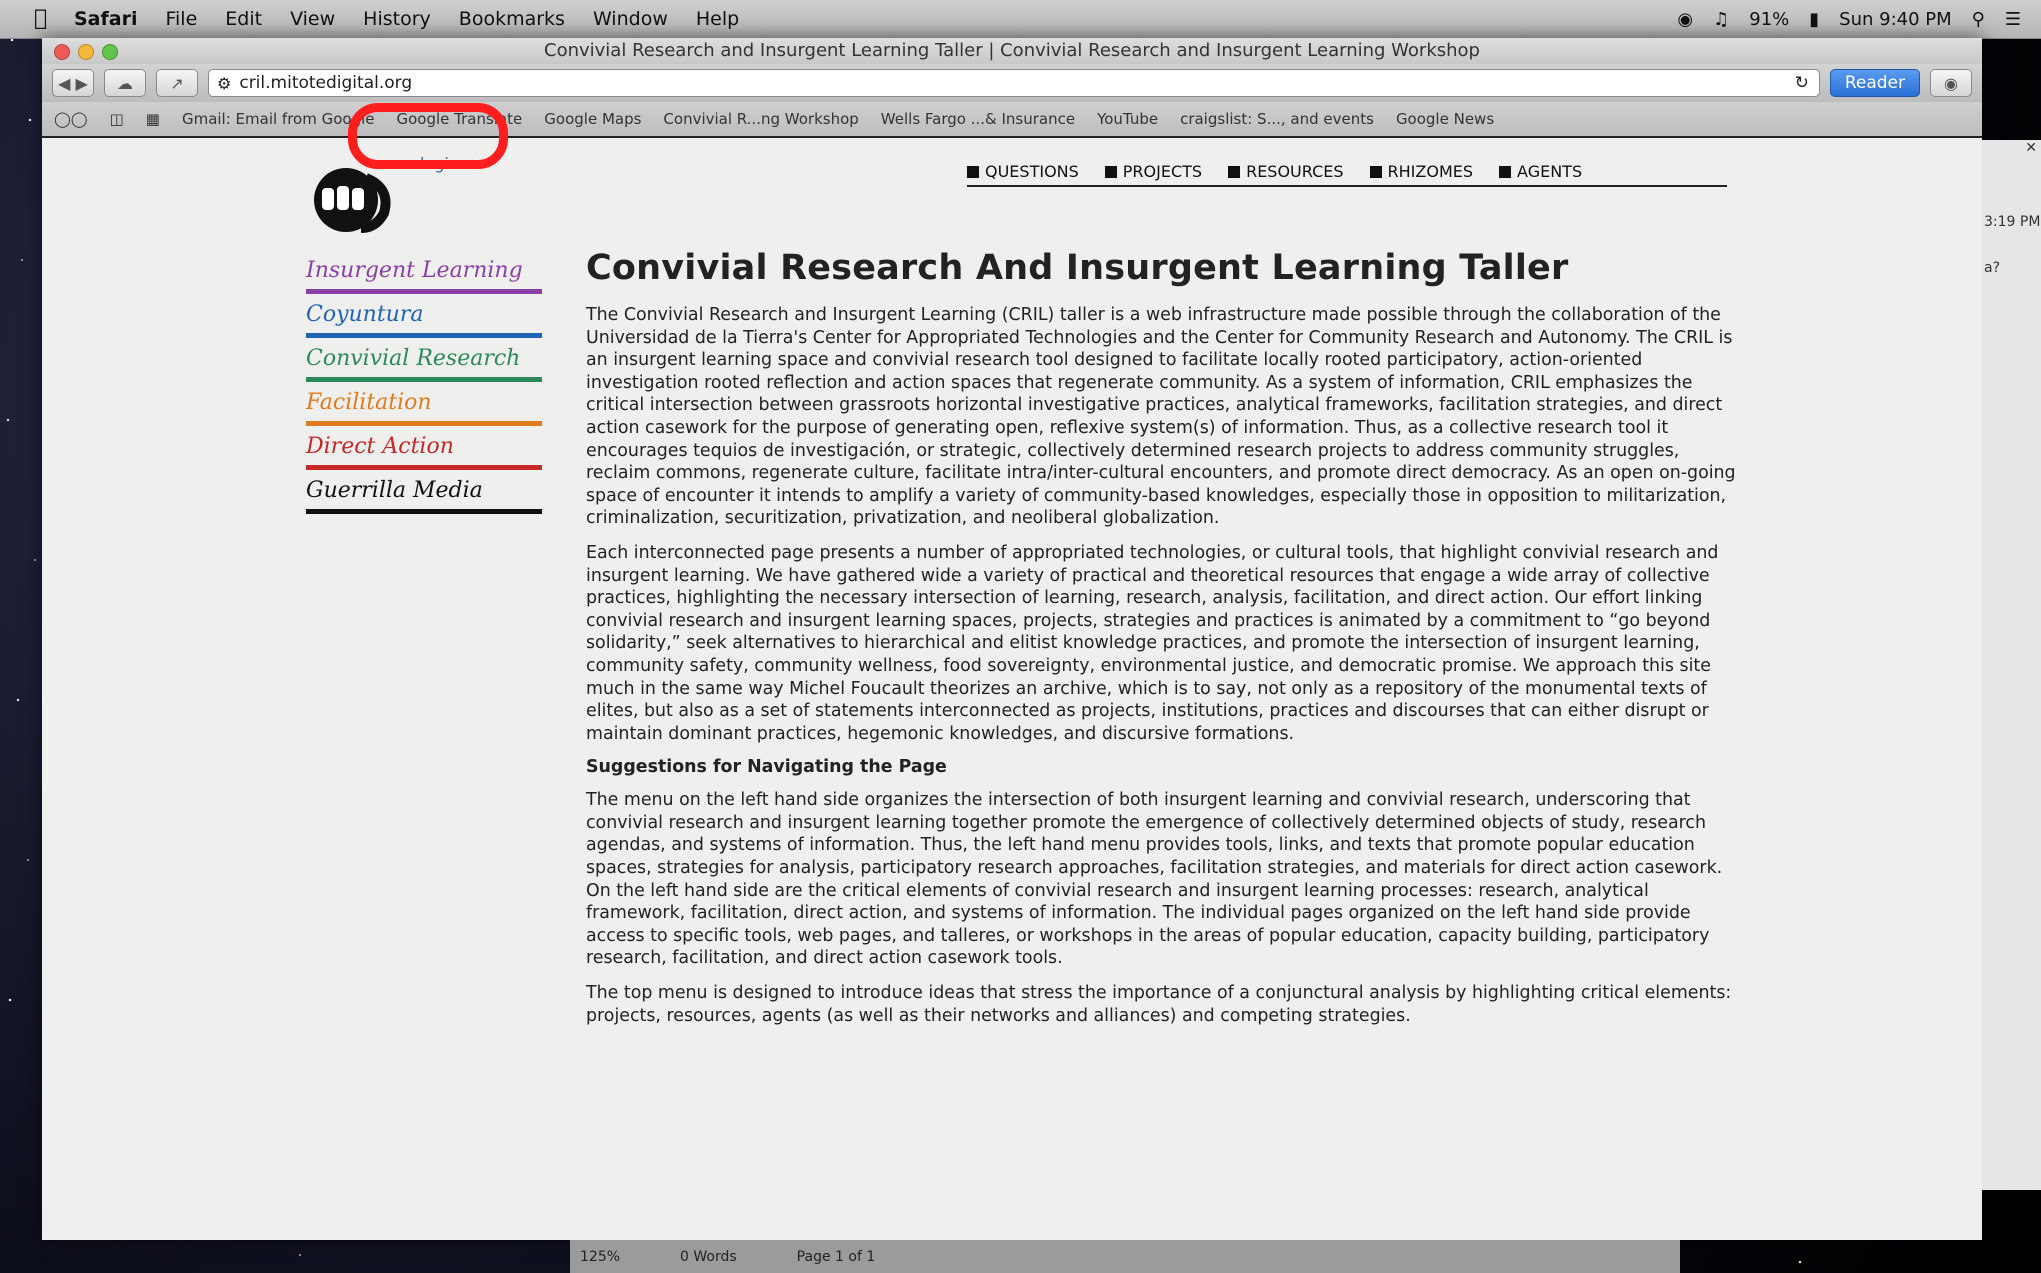 The height and width of the screenshot is (1273, 2041). I want to click on site-favicon-icon: ⚙, so click(224, 83).